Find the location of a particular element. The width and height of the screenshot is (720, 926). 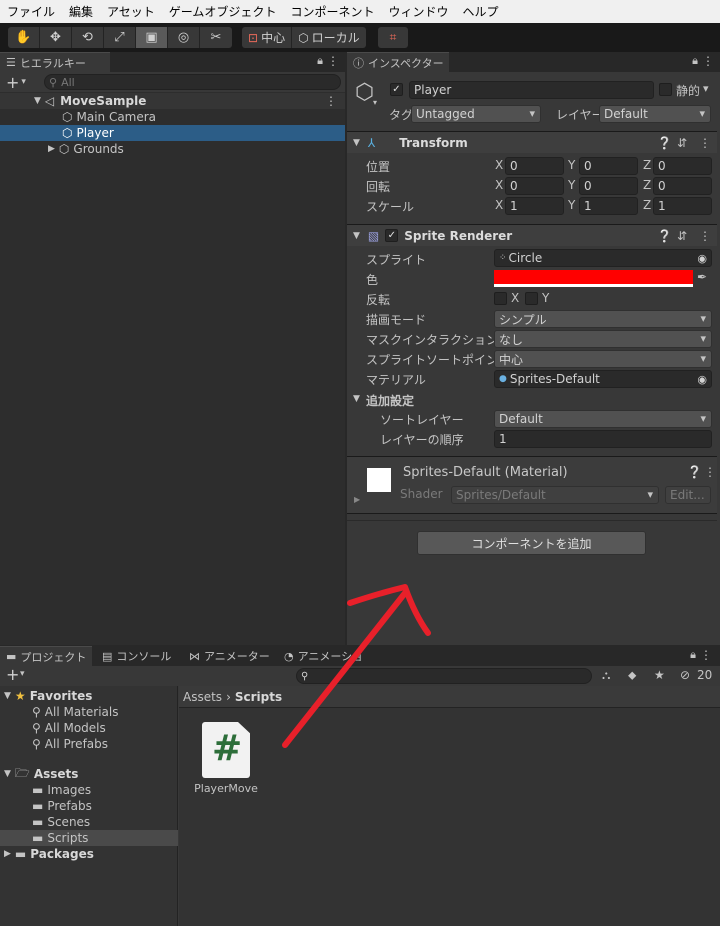

shader-dropdown: Sprites/Default is located at coordinates (555, 495).